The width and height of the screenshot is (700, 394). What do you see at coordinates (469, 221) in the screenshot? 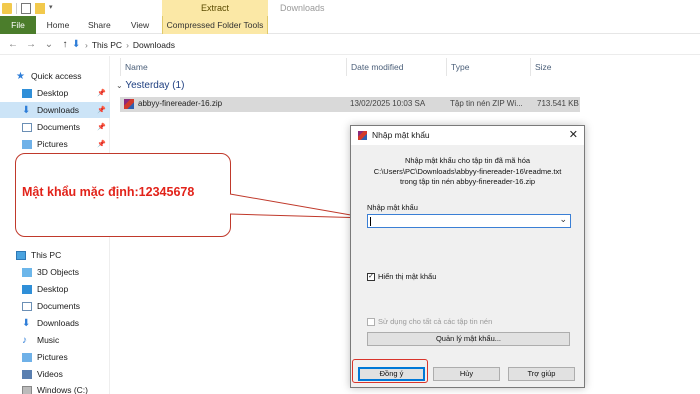
I see `password-input: ⌄` at bounding box center [469, 221].